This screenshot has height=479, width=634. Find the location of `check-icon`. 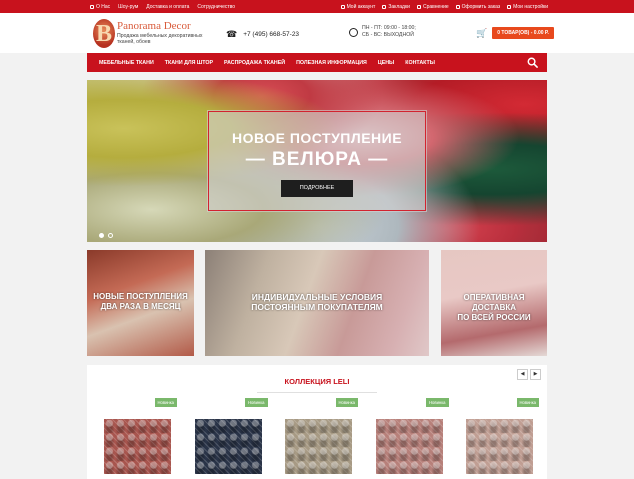

check-icon is located at coordinates (457, 6).